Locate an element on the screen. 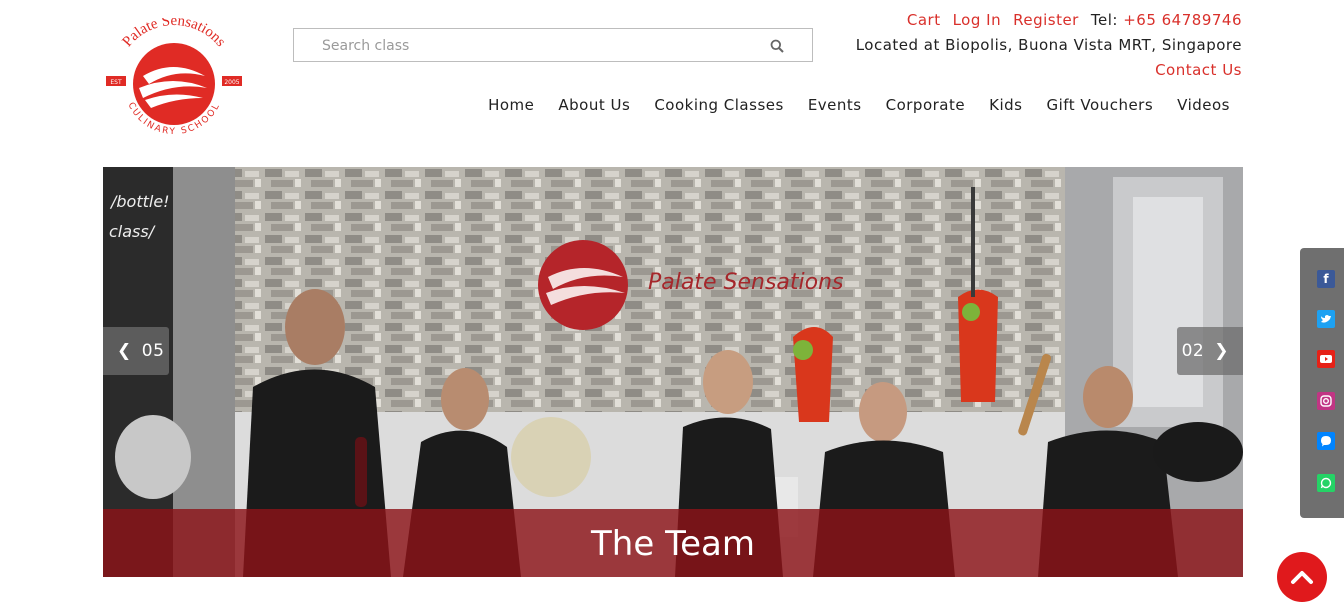 The height and width of the screenshot is (606, 1344). nav-videos: Videos is located at coordinates (1203, 105).